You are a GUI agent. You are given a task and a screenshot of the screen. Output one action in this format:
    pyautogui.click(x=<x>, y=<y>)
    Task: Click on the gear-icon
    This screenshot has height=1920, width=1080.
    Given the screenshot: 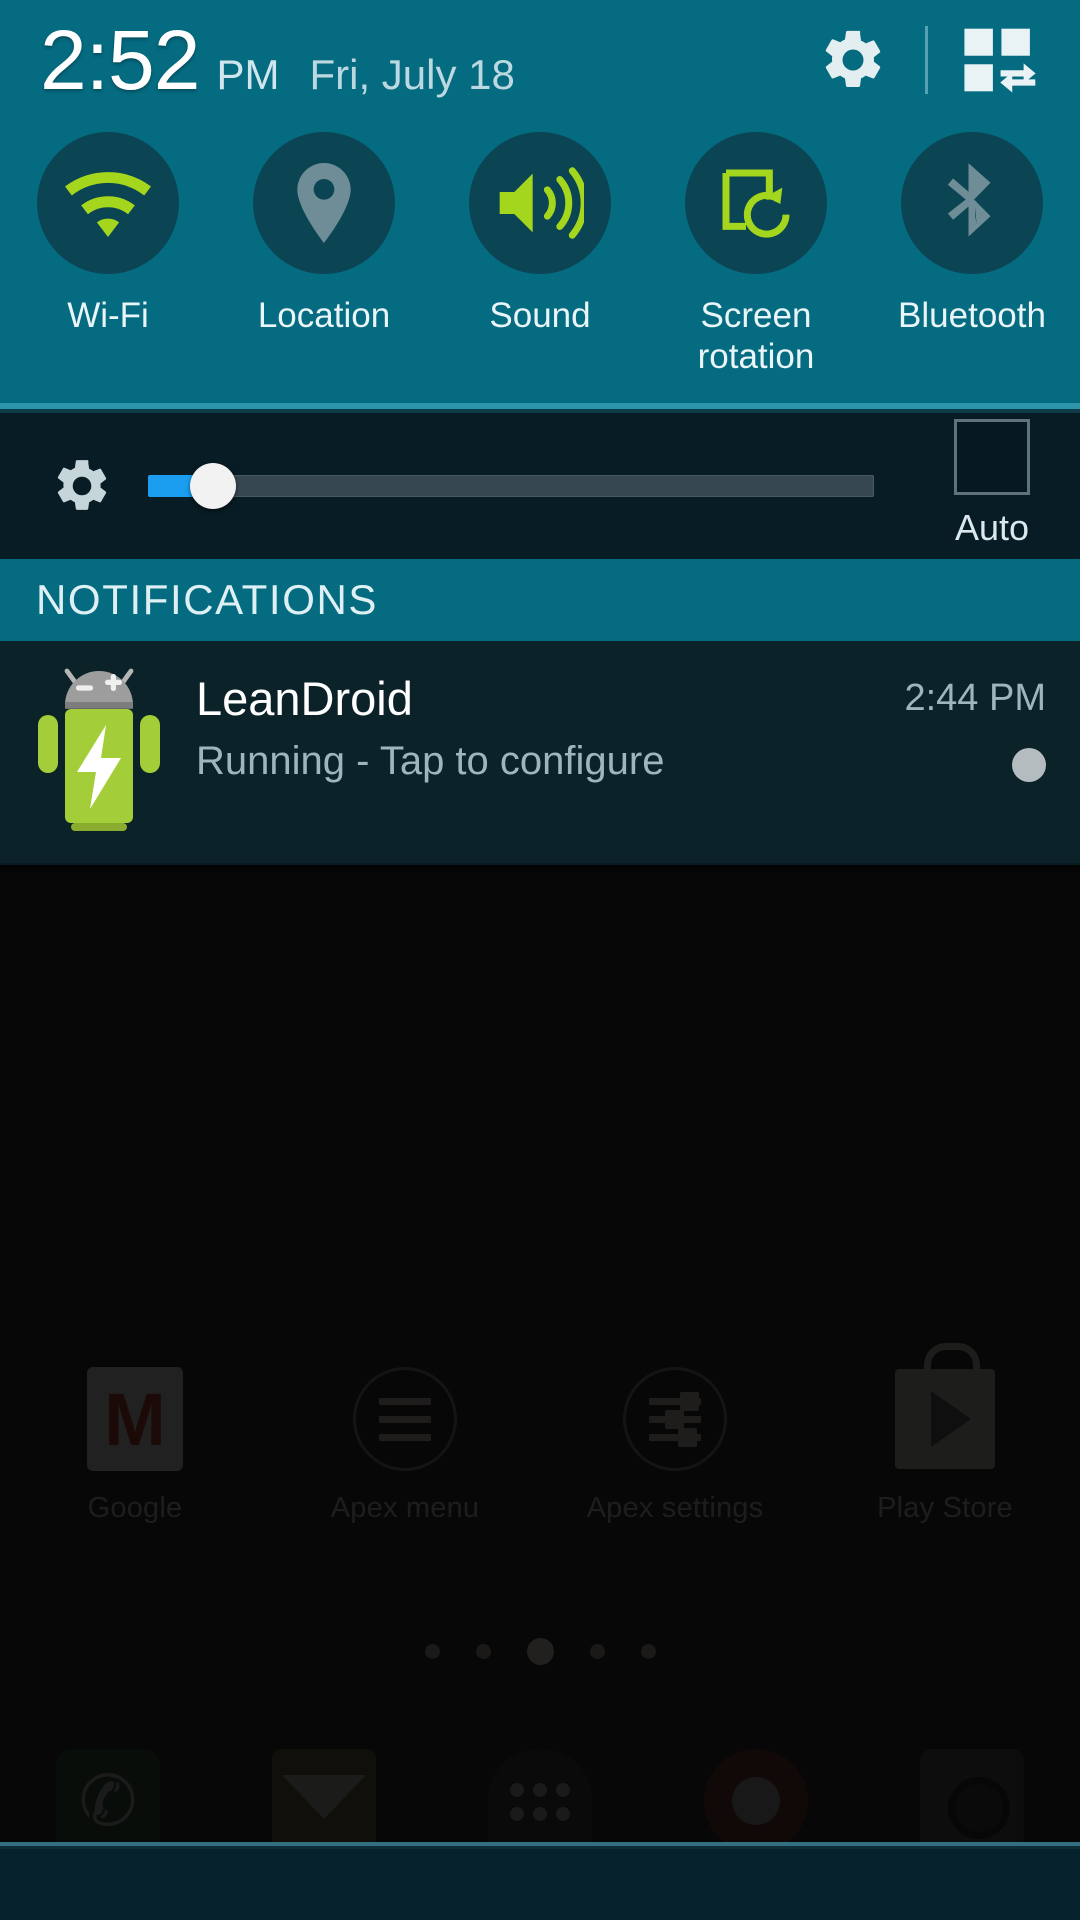 What is the action you would take?
    pyautogui.click(x=853, y=58)
    